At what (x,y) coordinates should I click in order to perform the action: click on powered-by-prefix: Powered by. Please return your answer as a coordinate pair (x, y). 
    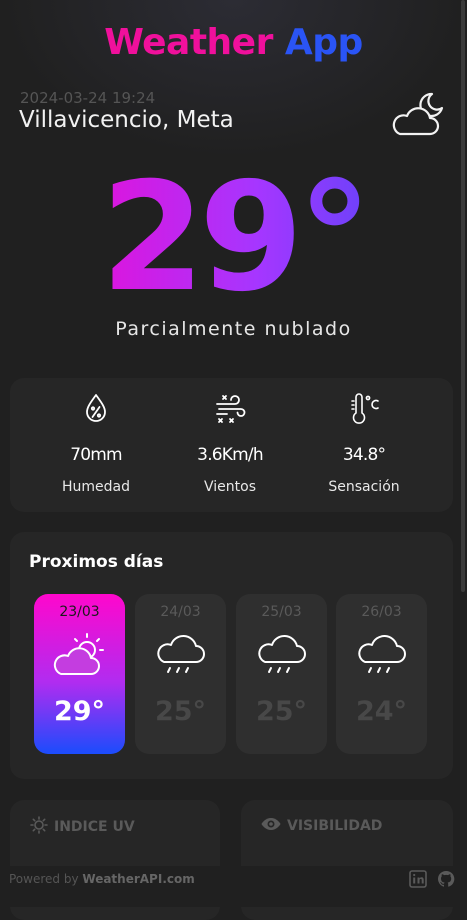
    Looking at the image, I should click on (44, 879).